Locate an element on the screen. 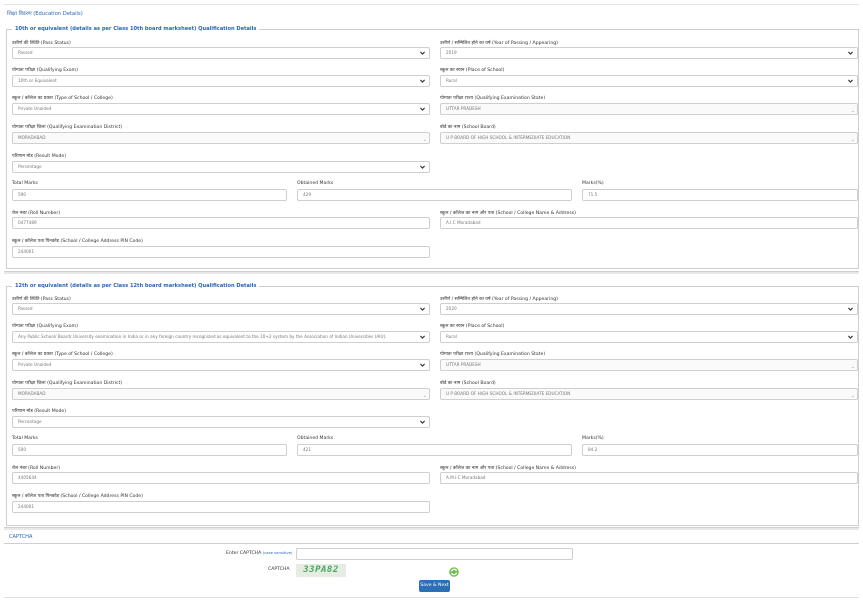 Image resolution: width=863 pixels, height=600 pixels. tenth-year-value: 2019 is located at coordinates (451, 52).